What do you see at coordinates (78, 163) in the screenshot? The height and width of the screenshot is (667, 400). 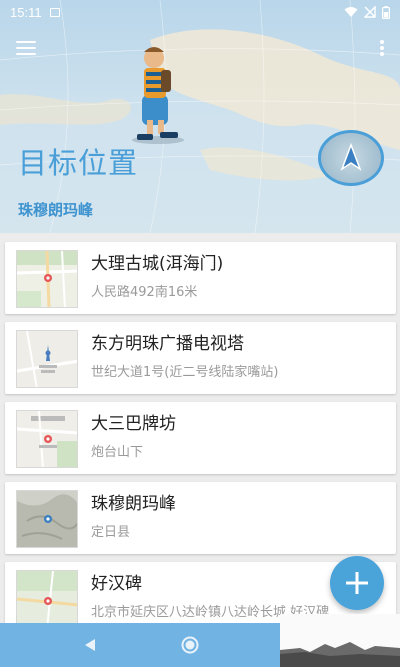 I see `page-title: 目标位置` at bounding box center [78, 163].